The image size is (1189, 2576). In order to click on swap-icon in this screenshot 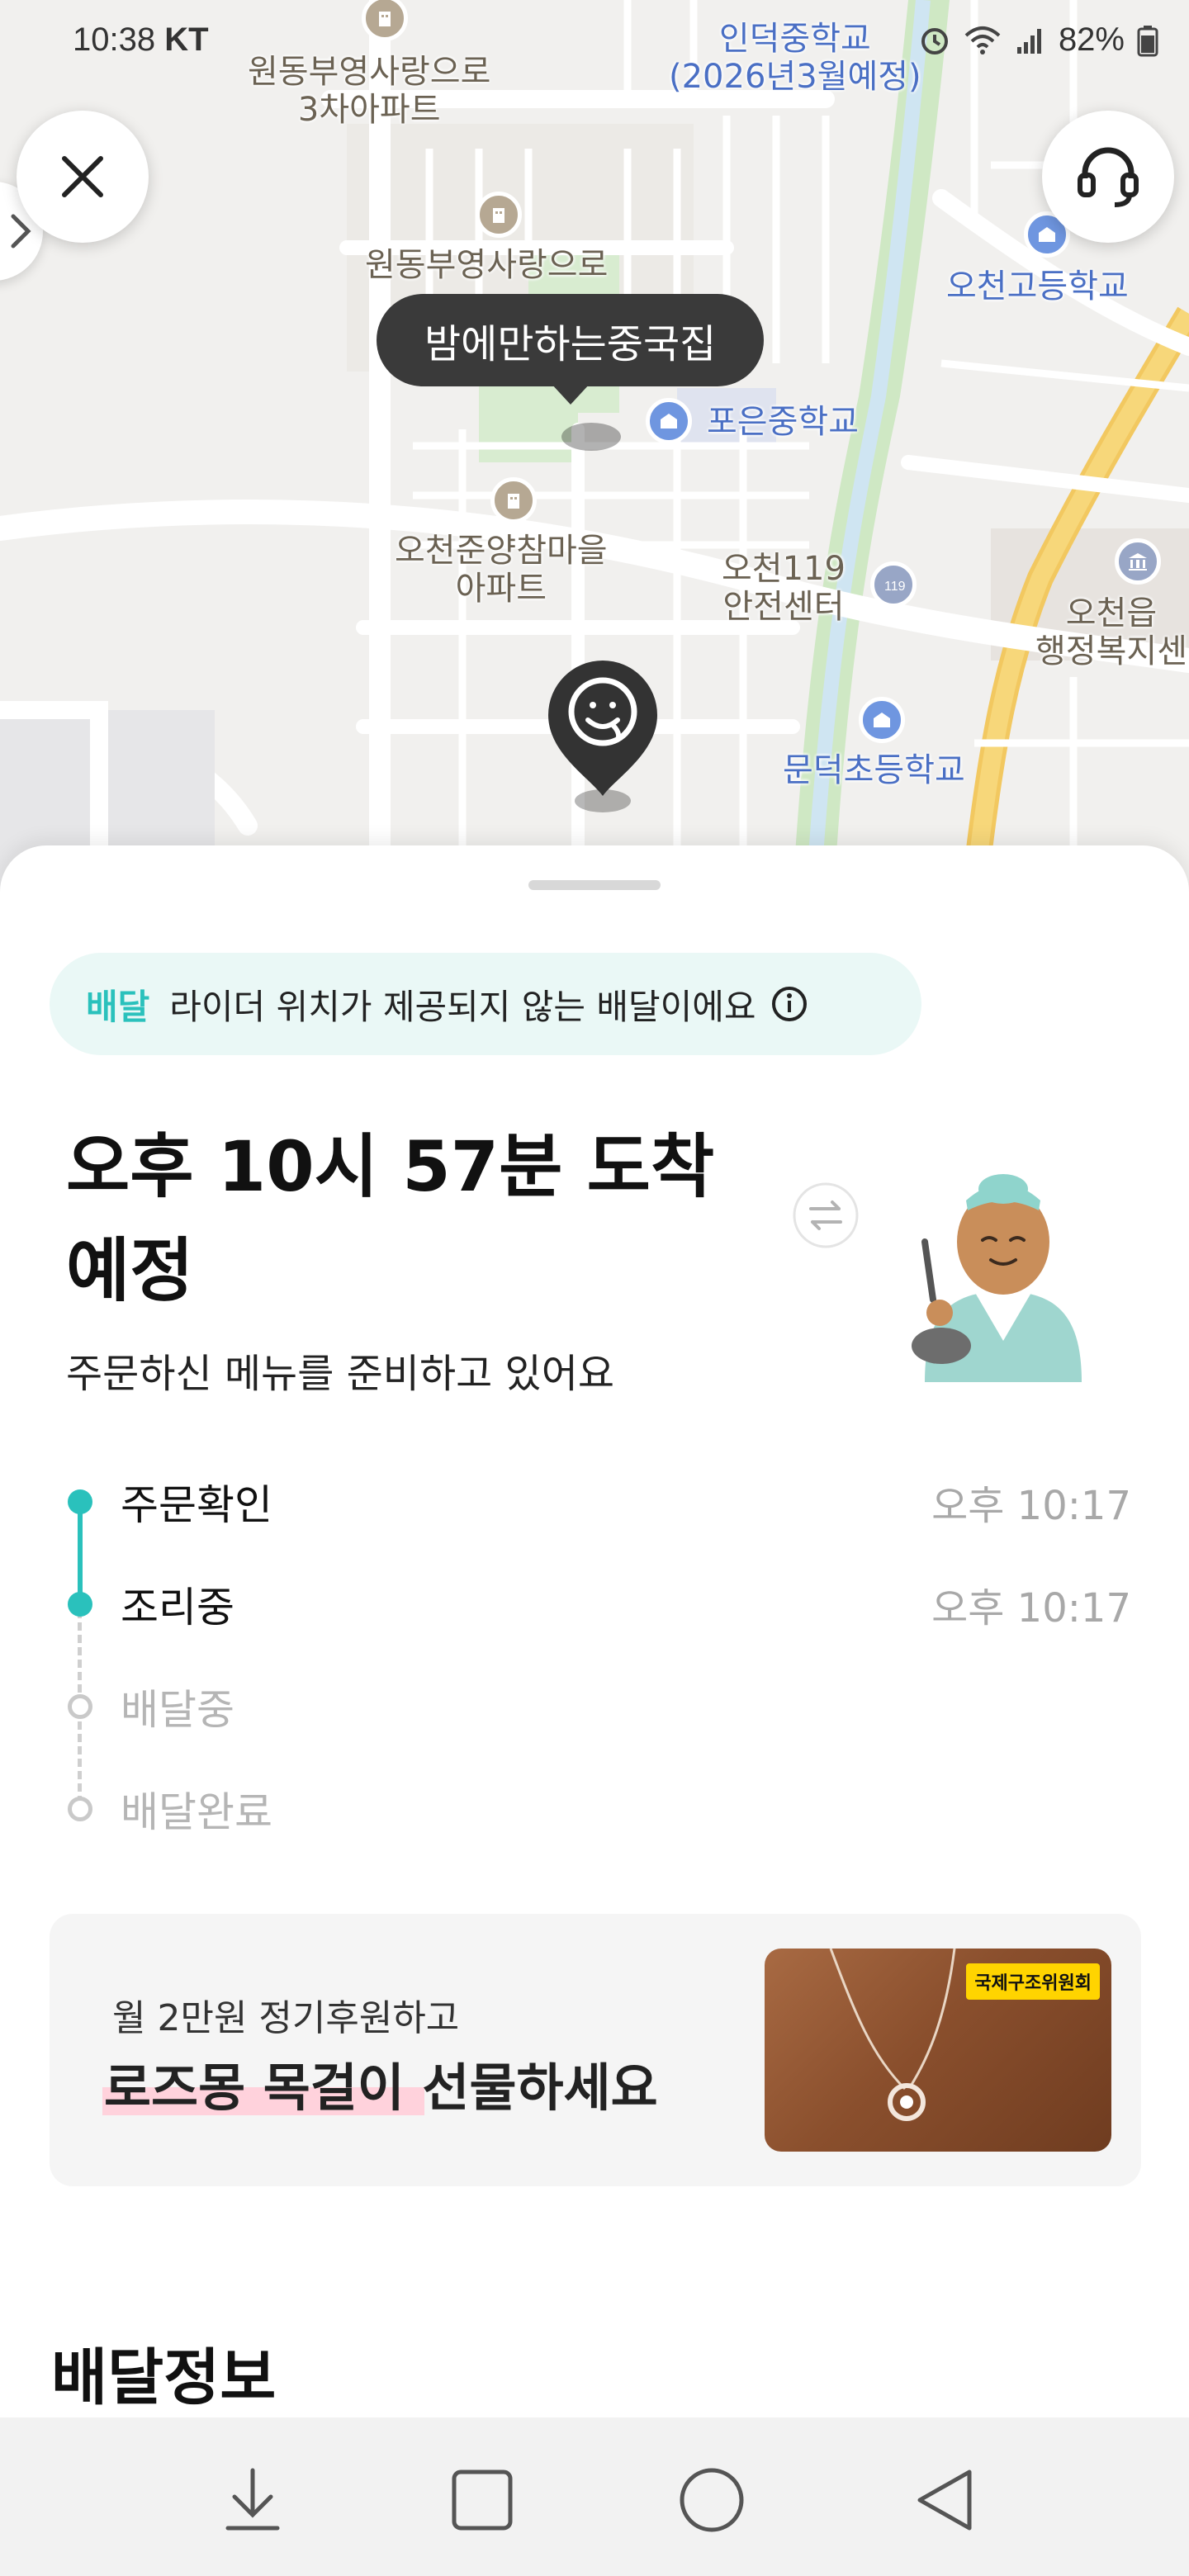, I will do `click(826, 1215)`.